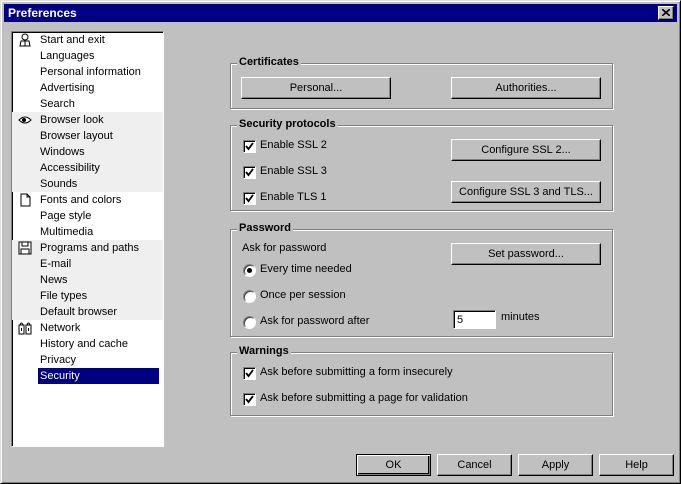  What do you see at coordinates (87, 104) in the screenshot?
I see `nav-item-search: Search` at bounding box center [87, 104].